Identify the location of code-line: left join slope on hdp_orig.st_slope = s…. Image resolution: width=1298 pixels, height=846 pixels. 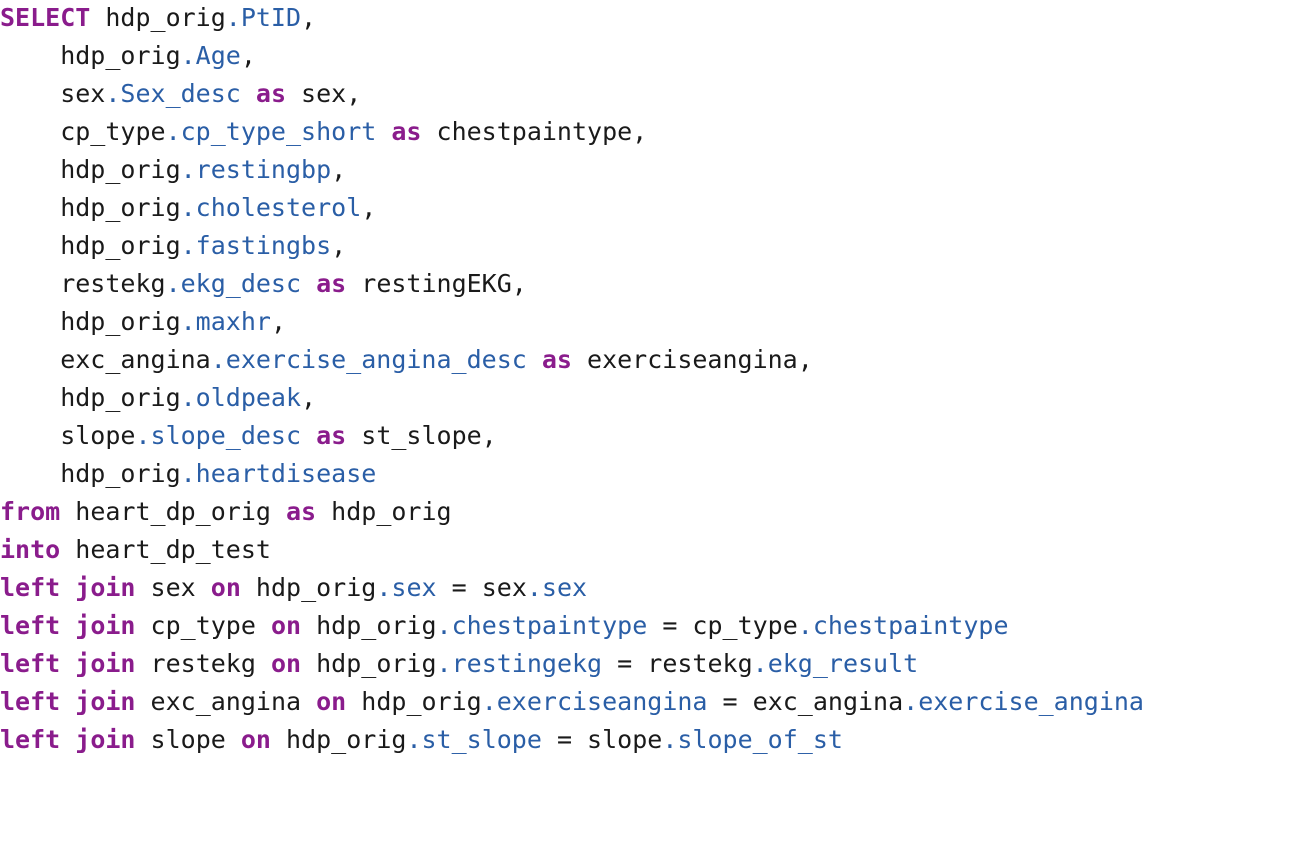
(649, 740).